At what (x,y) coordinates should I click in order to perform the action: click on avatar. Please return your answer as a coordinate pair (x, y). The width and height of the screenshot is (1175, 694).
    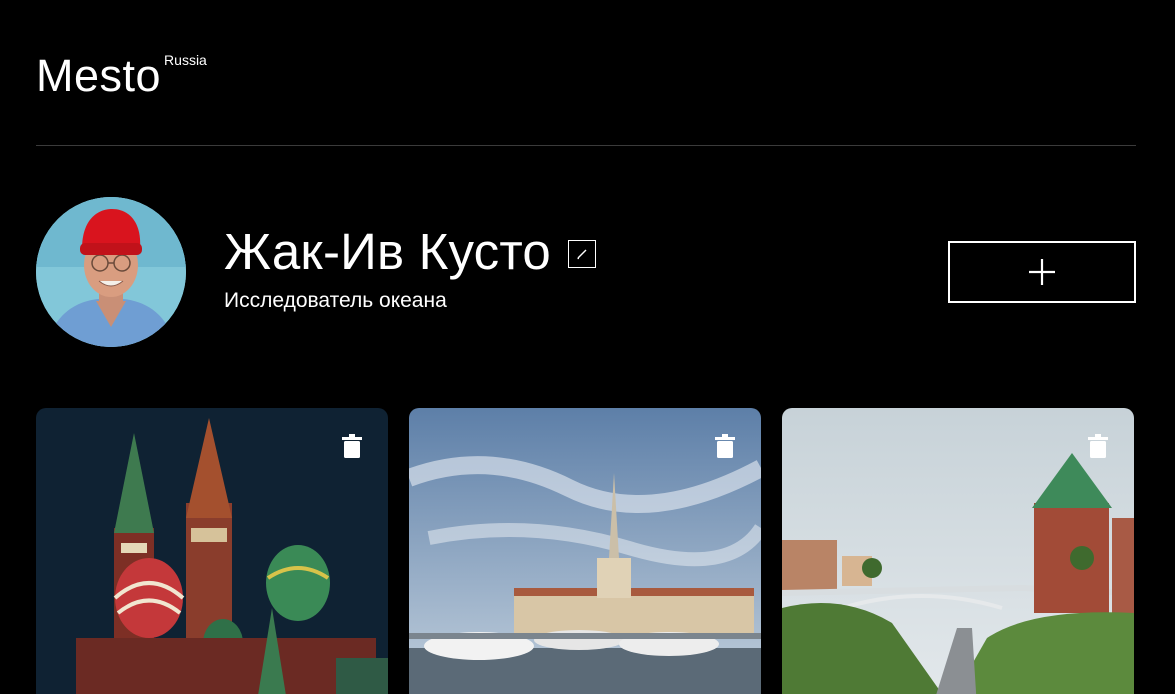
    Looking at the image, I should click on (111, 272).